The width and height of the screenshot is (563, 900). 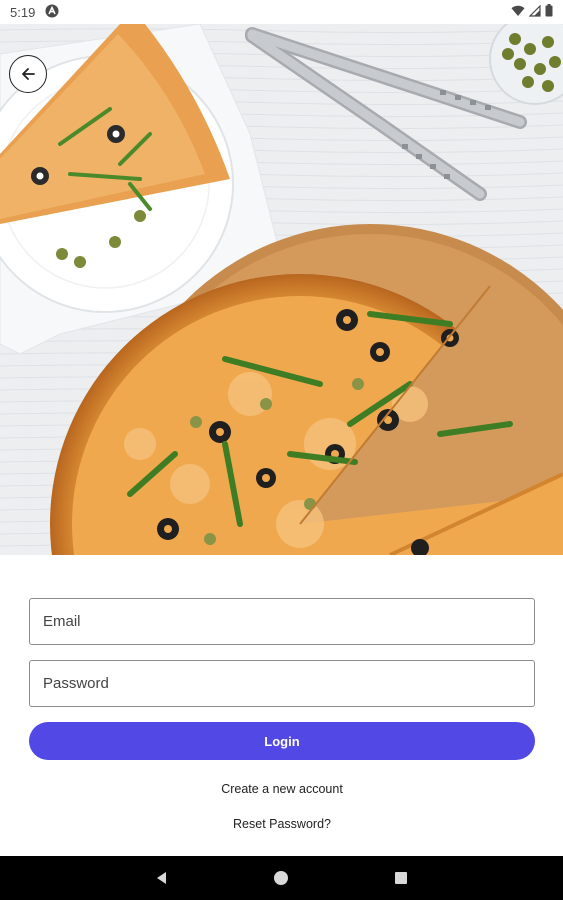 What do you see at coordinates (282, 824) in the screenshot?
I see `reset-password-link: Reset Password?` at bounding box center [282, 824].